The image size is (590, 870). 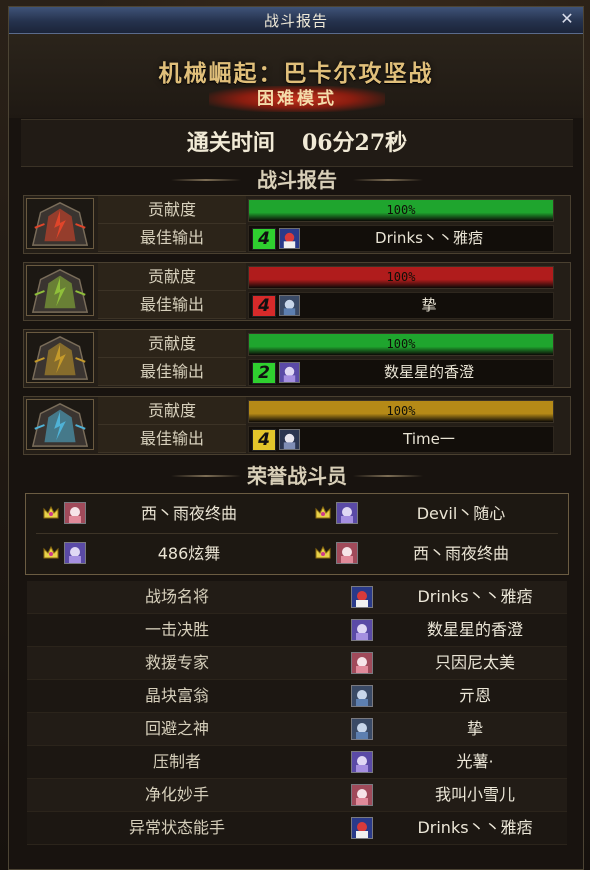 What do you see at coordinates (297, 533) in the screenshot?
I see `honor-divider` at bounding box center [297, 533].